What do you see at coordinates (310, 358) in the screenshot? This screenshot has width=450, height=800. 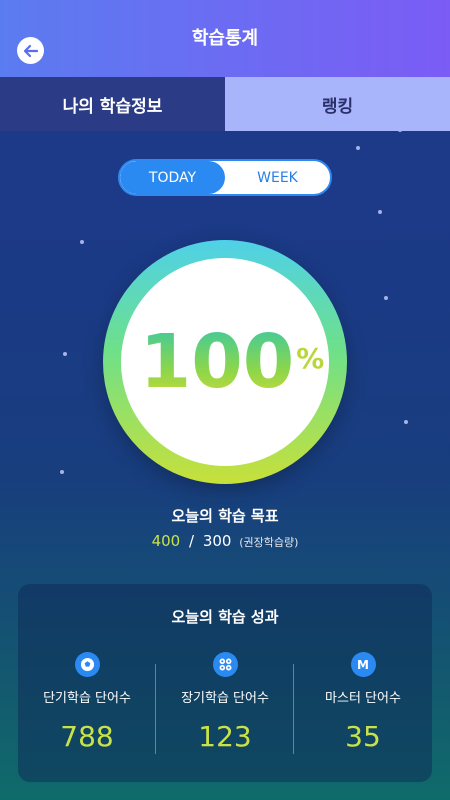 I see `gauge-unit: %` at bounding box center [310, 358].